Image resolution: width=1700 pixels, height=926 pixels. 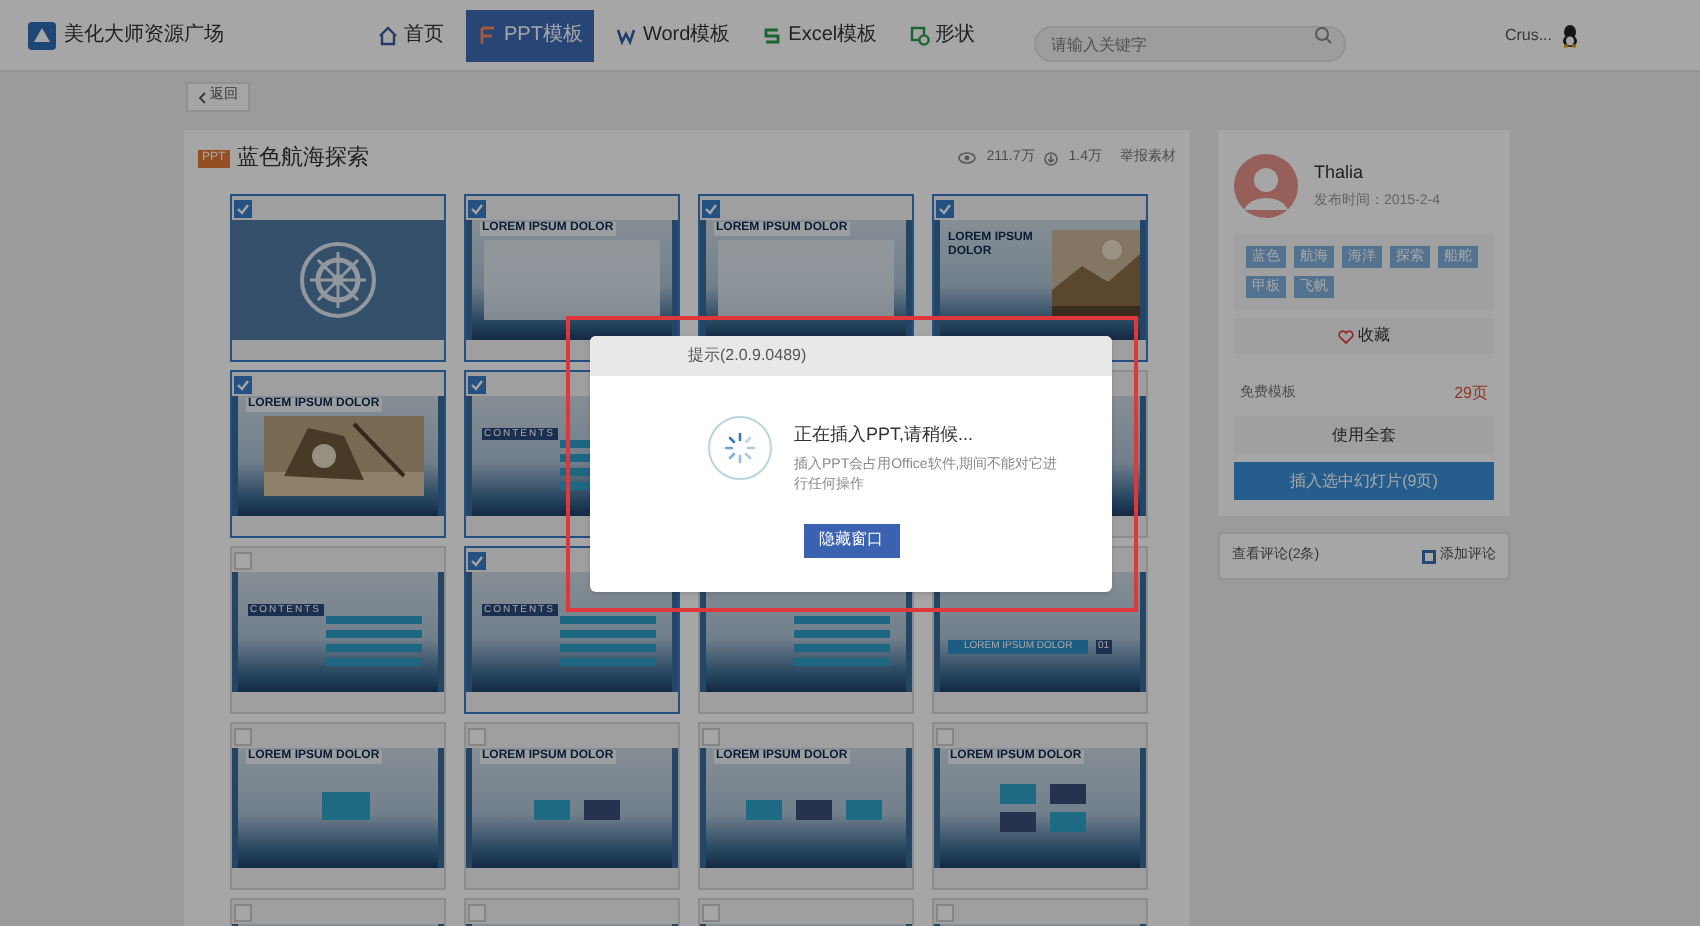 I want to click on eye-icon, so click(x=967, y=158).